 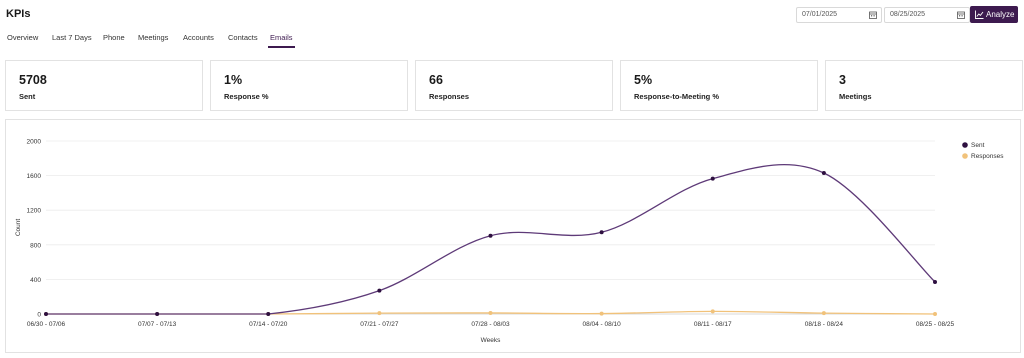 I want to click on start-date-field: 07/01/2025, so click(x=839, y=15).